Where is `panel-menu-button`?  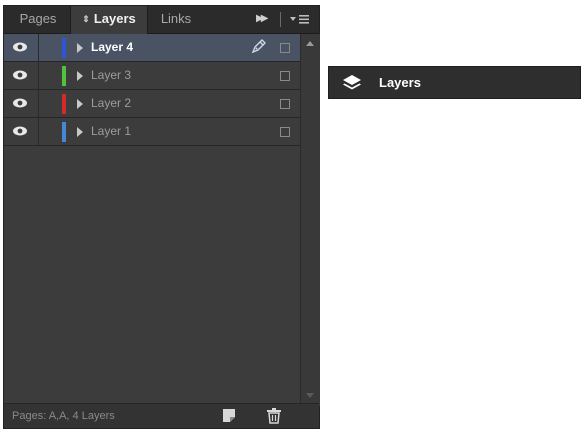 panel-menu-button is located at coordinates (300, 19).